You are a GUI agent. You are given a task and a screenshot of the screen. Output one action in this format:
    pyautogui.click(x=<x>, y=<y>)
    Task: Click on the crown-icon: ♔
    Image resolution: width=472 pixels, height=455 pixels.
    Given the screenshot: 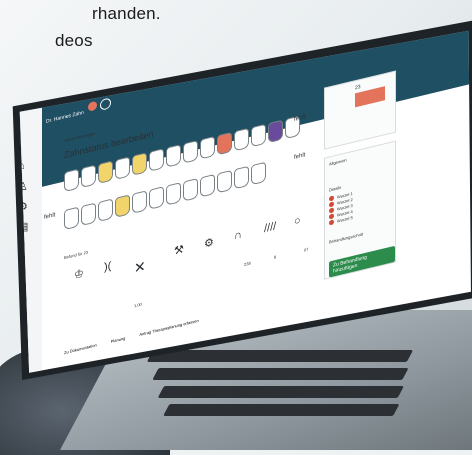 What is the action you would take?
    pyautogui.click(x=79, y=273)
    